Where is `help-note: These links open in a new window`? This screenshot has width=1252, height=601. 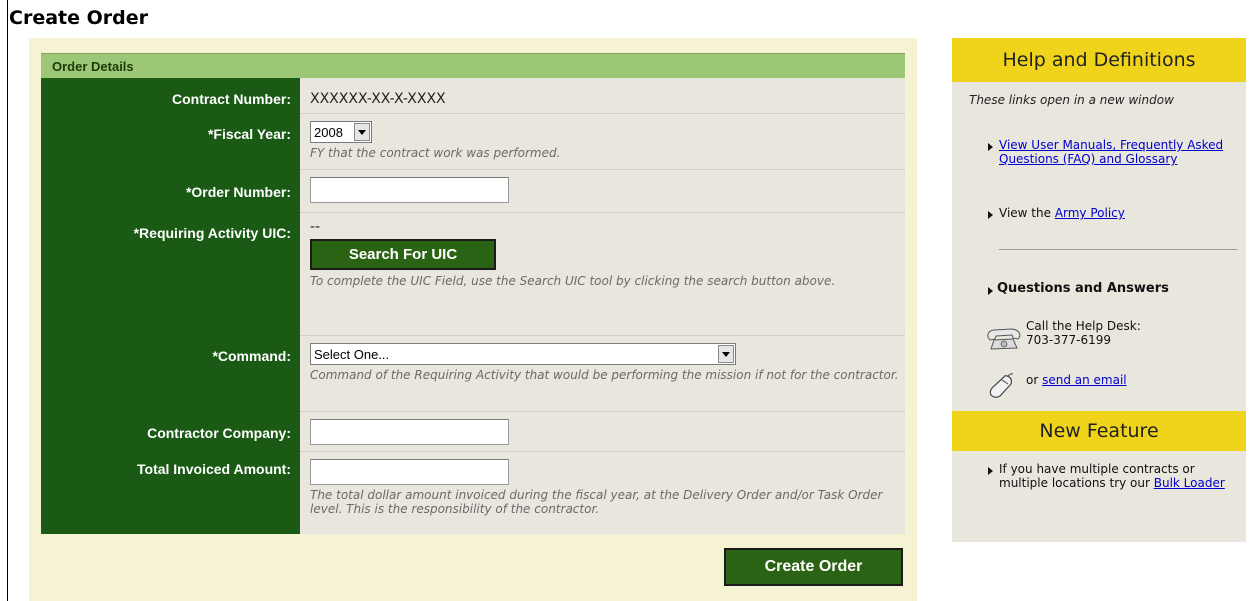
help-note: These links open in a new window is located at coordinates (1071, 100).